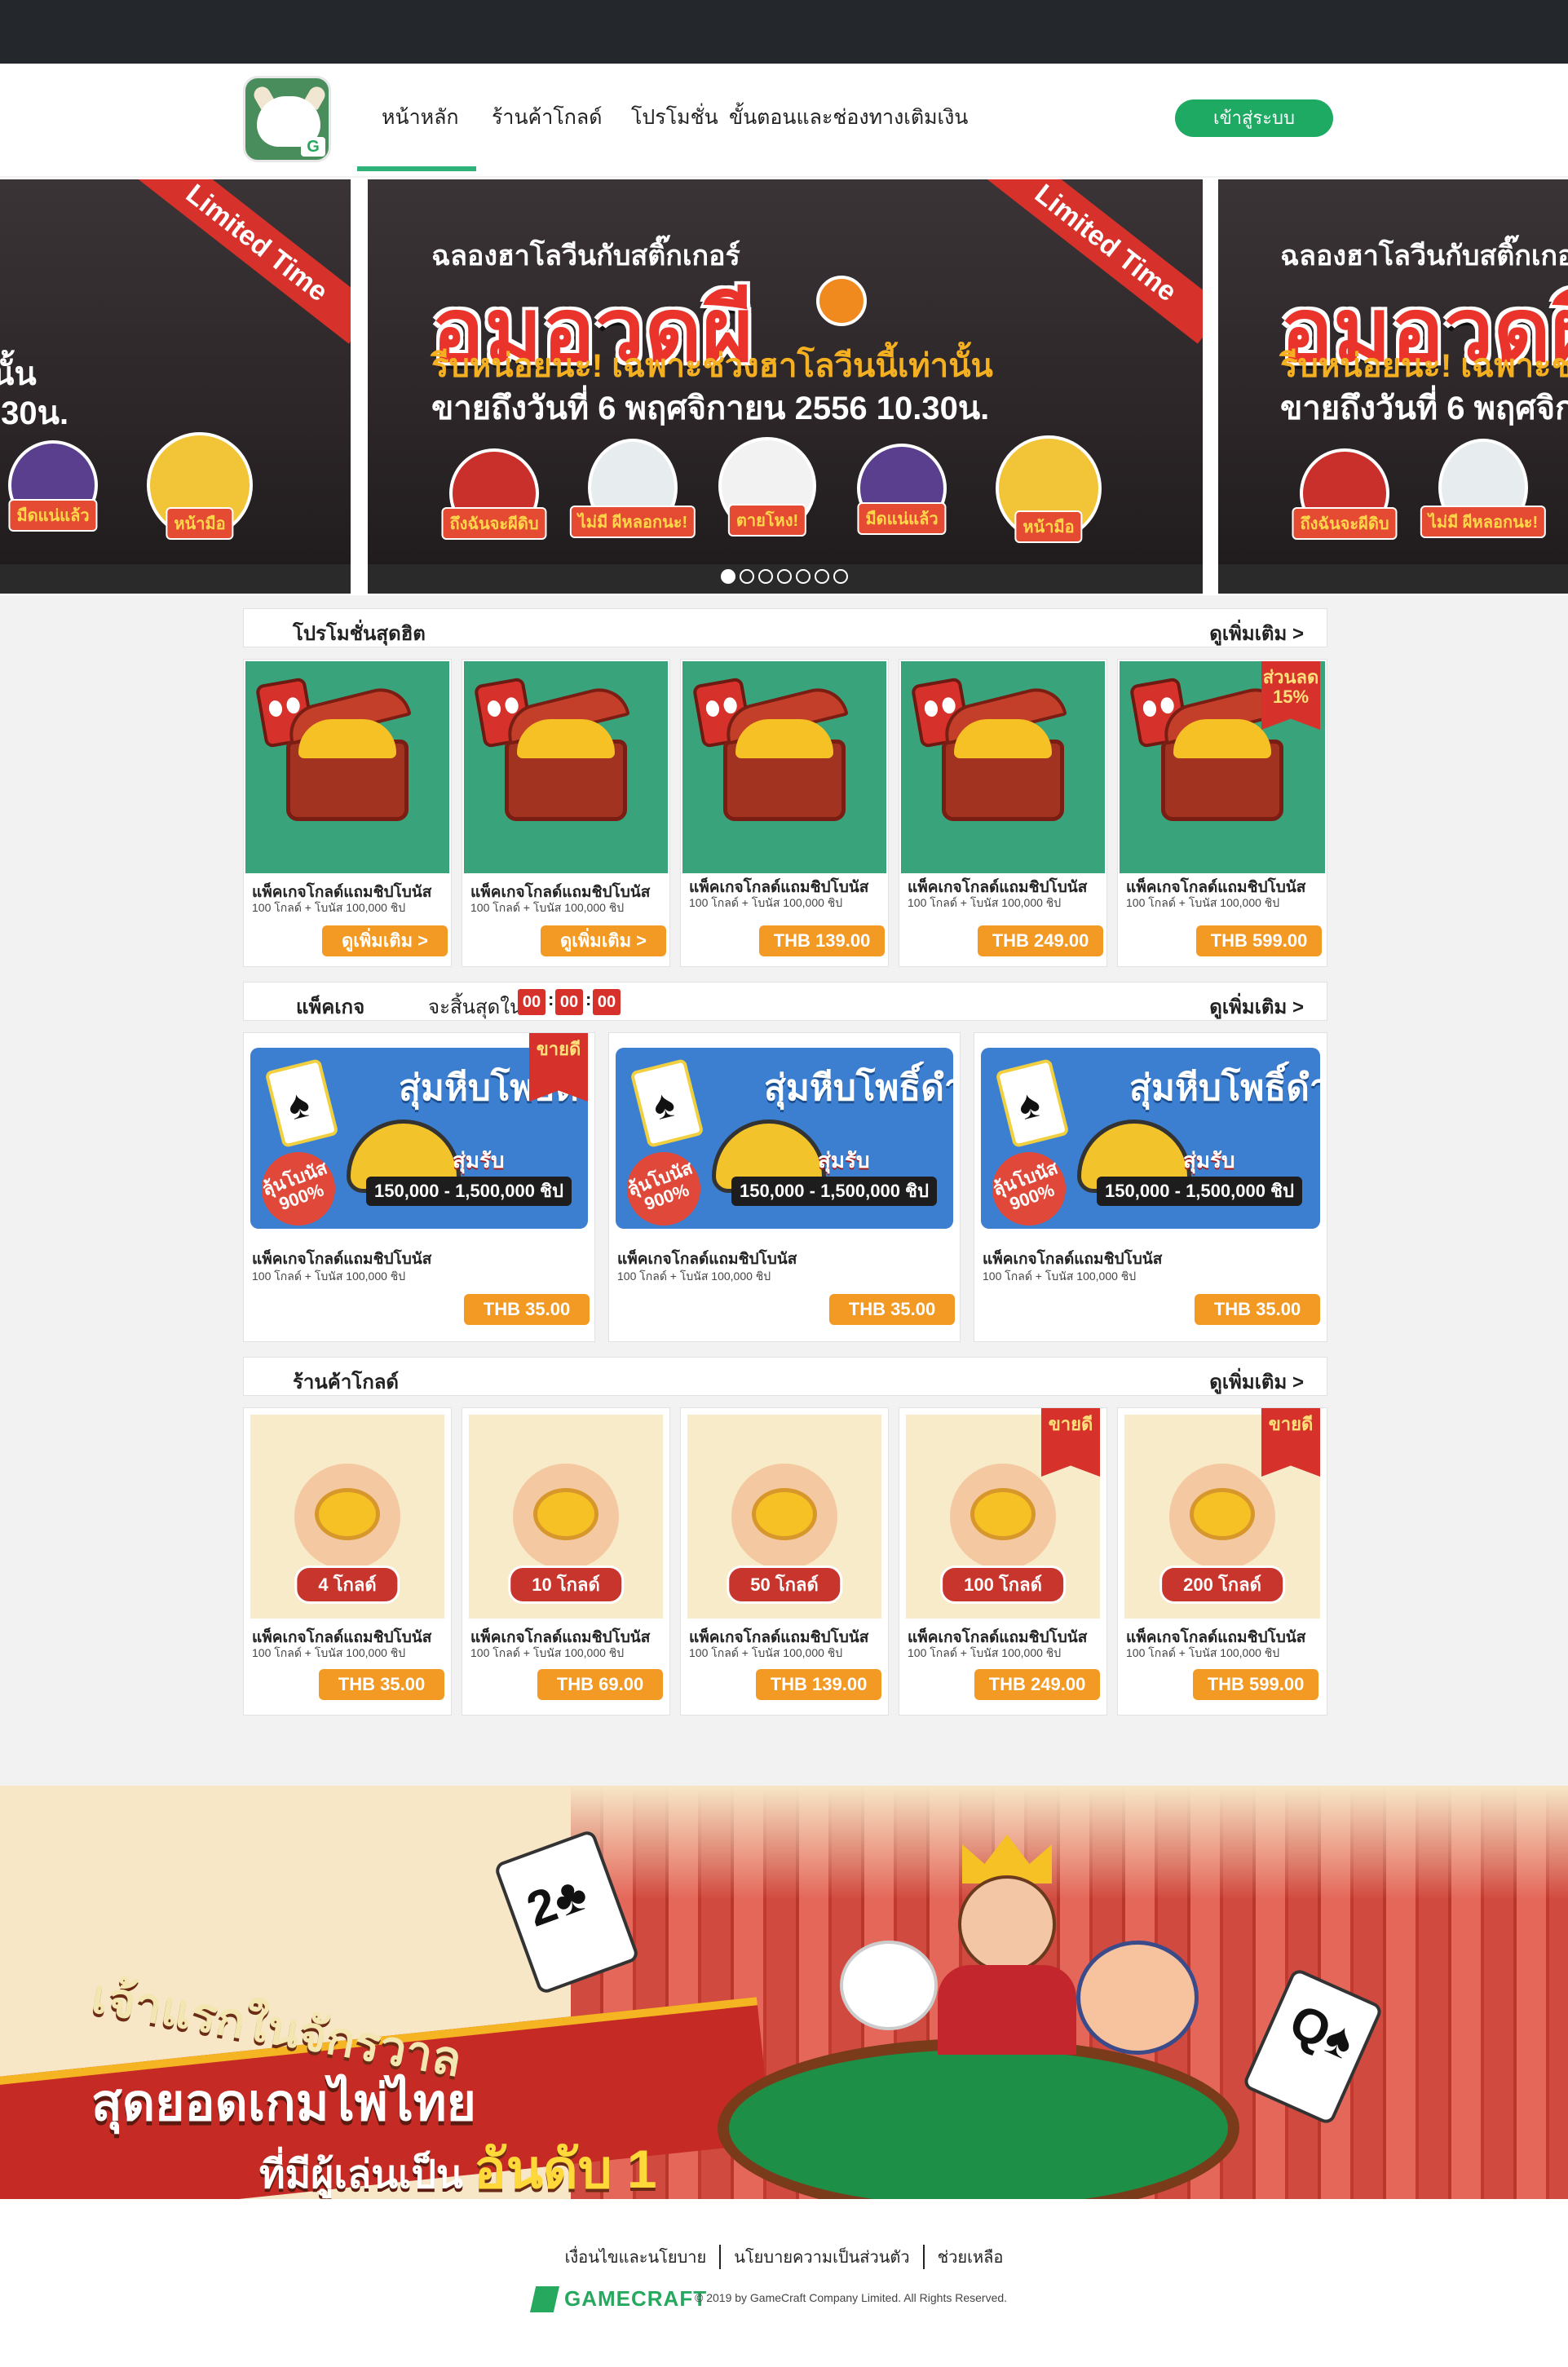 This screenshot has width=1568, height=2367. I want to click on nav-gold-shop: ร้านค้าโกลด์, so click(547, 117).